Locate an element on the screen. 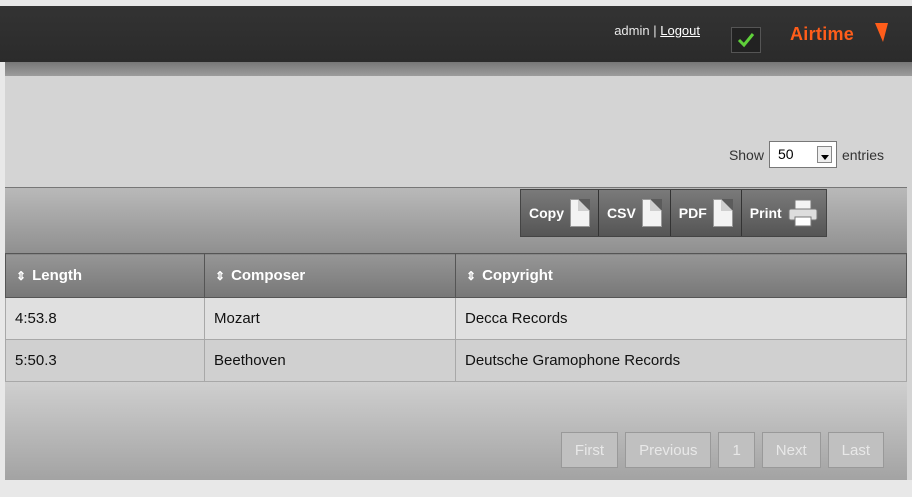  logo-text: Airtime is located at coordinates (822, 34).